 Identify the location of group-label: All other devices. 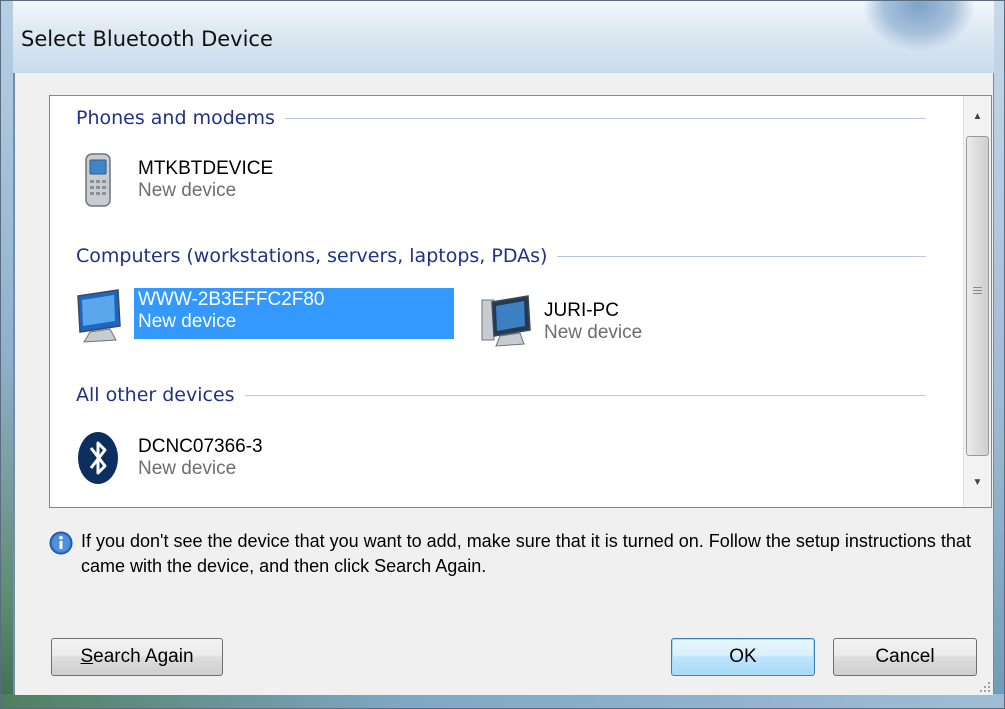
(155, 395).